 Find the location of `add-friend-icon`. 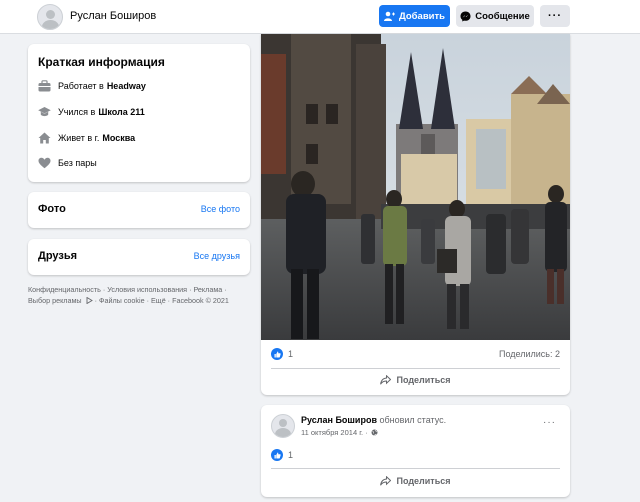

add-friend-icon is located at coordinates (389, 16).